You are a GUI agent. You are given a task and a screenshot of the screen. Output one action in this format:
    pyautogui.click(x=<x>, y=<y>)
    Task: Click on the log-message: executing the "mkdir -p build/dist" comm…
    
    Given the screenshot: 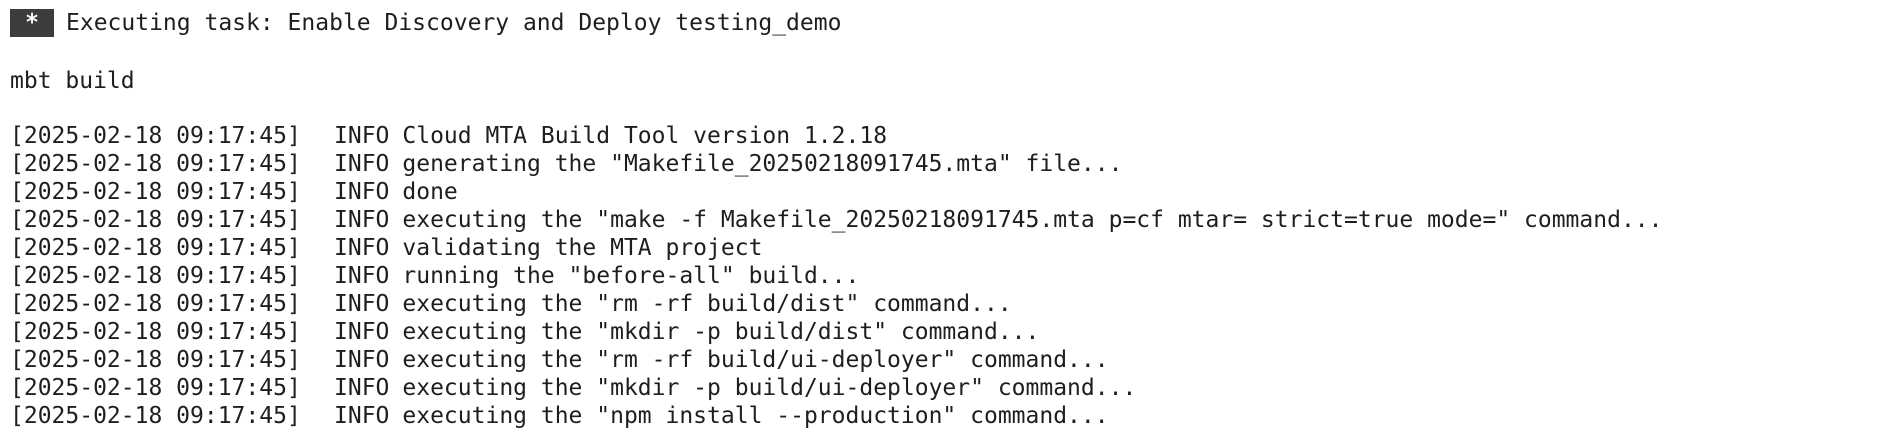 What is the action you would take?
    pyautogui.click(x=721, y=332)
    